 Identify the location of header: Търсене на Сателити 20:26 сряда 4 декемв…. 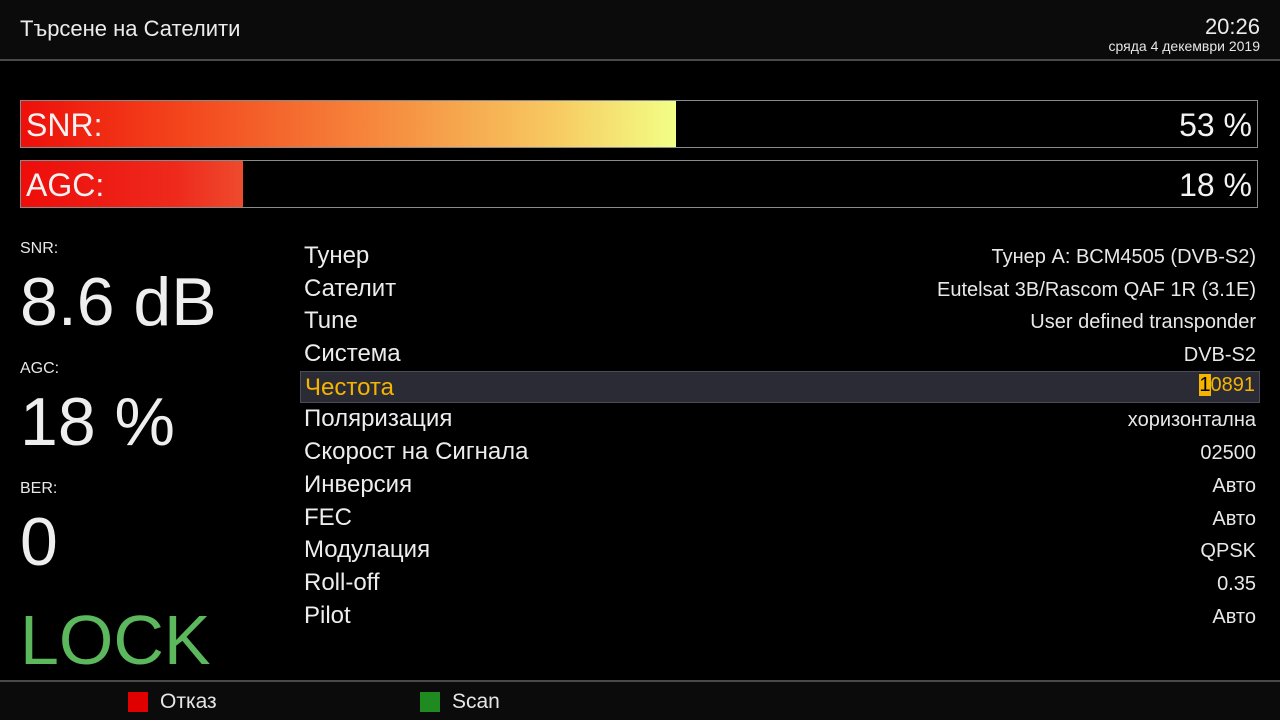
(640, 30).